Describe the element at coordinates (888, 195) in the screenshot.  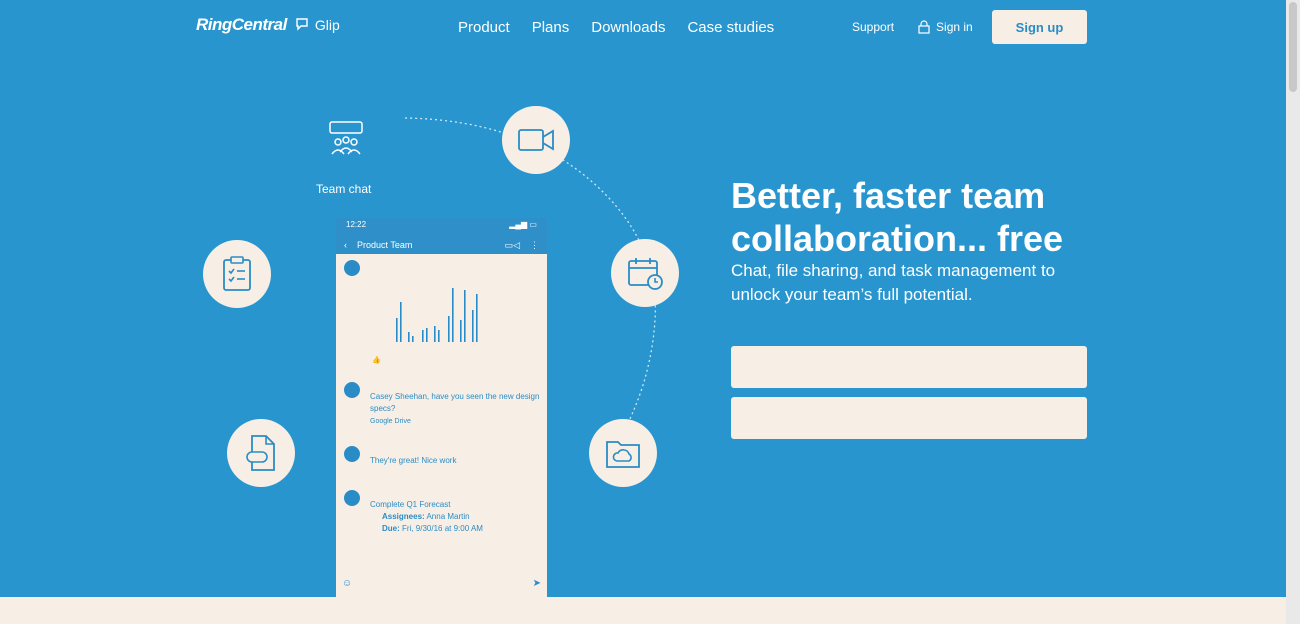
I see `hero-title-line1: Better, faster team` at that location.